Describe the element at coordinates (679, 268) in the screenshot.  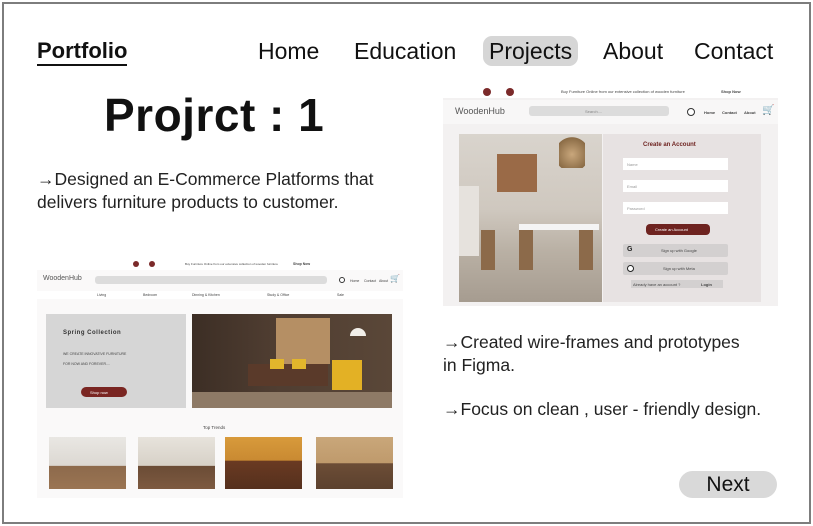
I see `meta-label: Sign up with Meta` at that location.